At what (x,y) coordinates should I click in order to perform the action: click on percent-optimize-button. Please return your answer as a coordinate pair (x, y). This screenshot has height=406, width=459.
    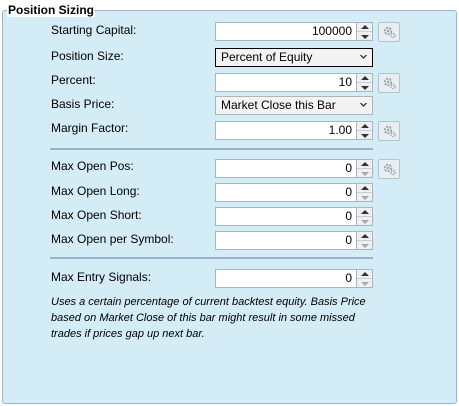
    Looking at the image, I should click on (389, 83).